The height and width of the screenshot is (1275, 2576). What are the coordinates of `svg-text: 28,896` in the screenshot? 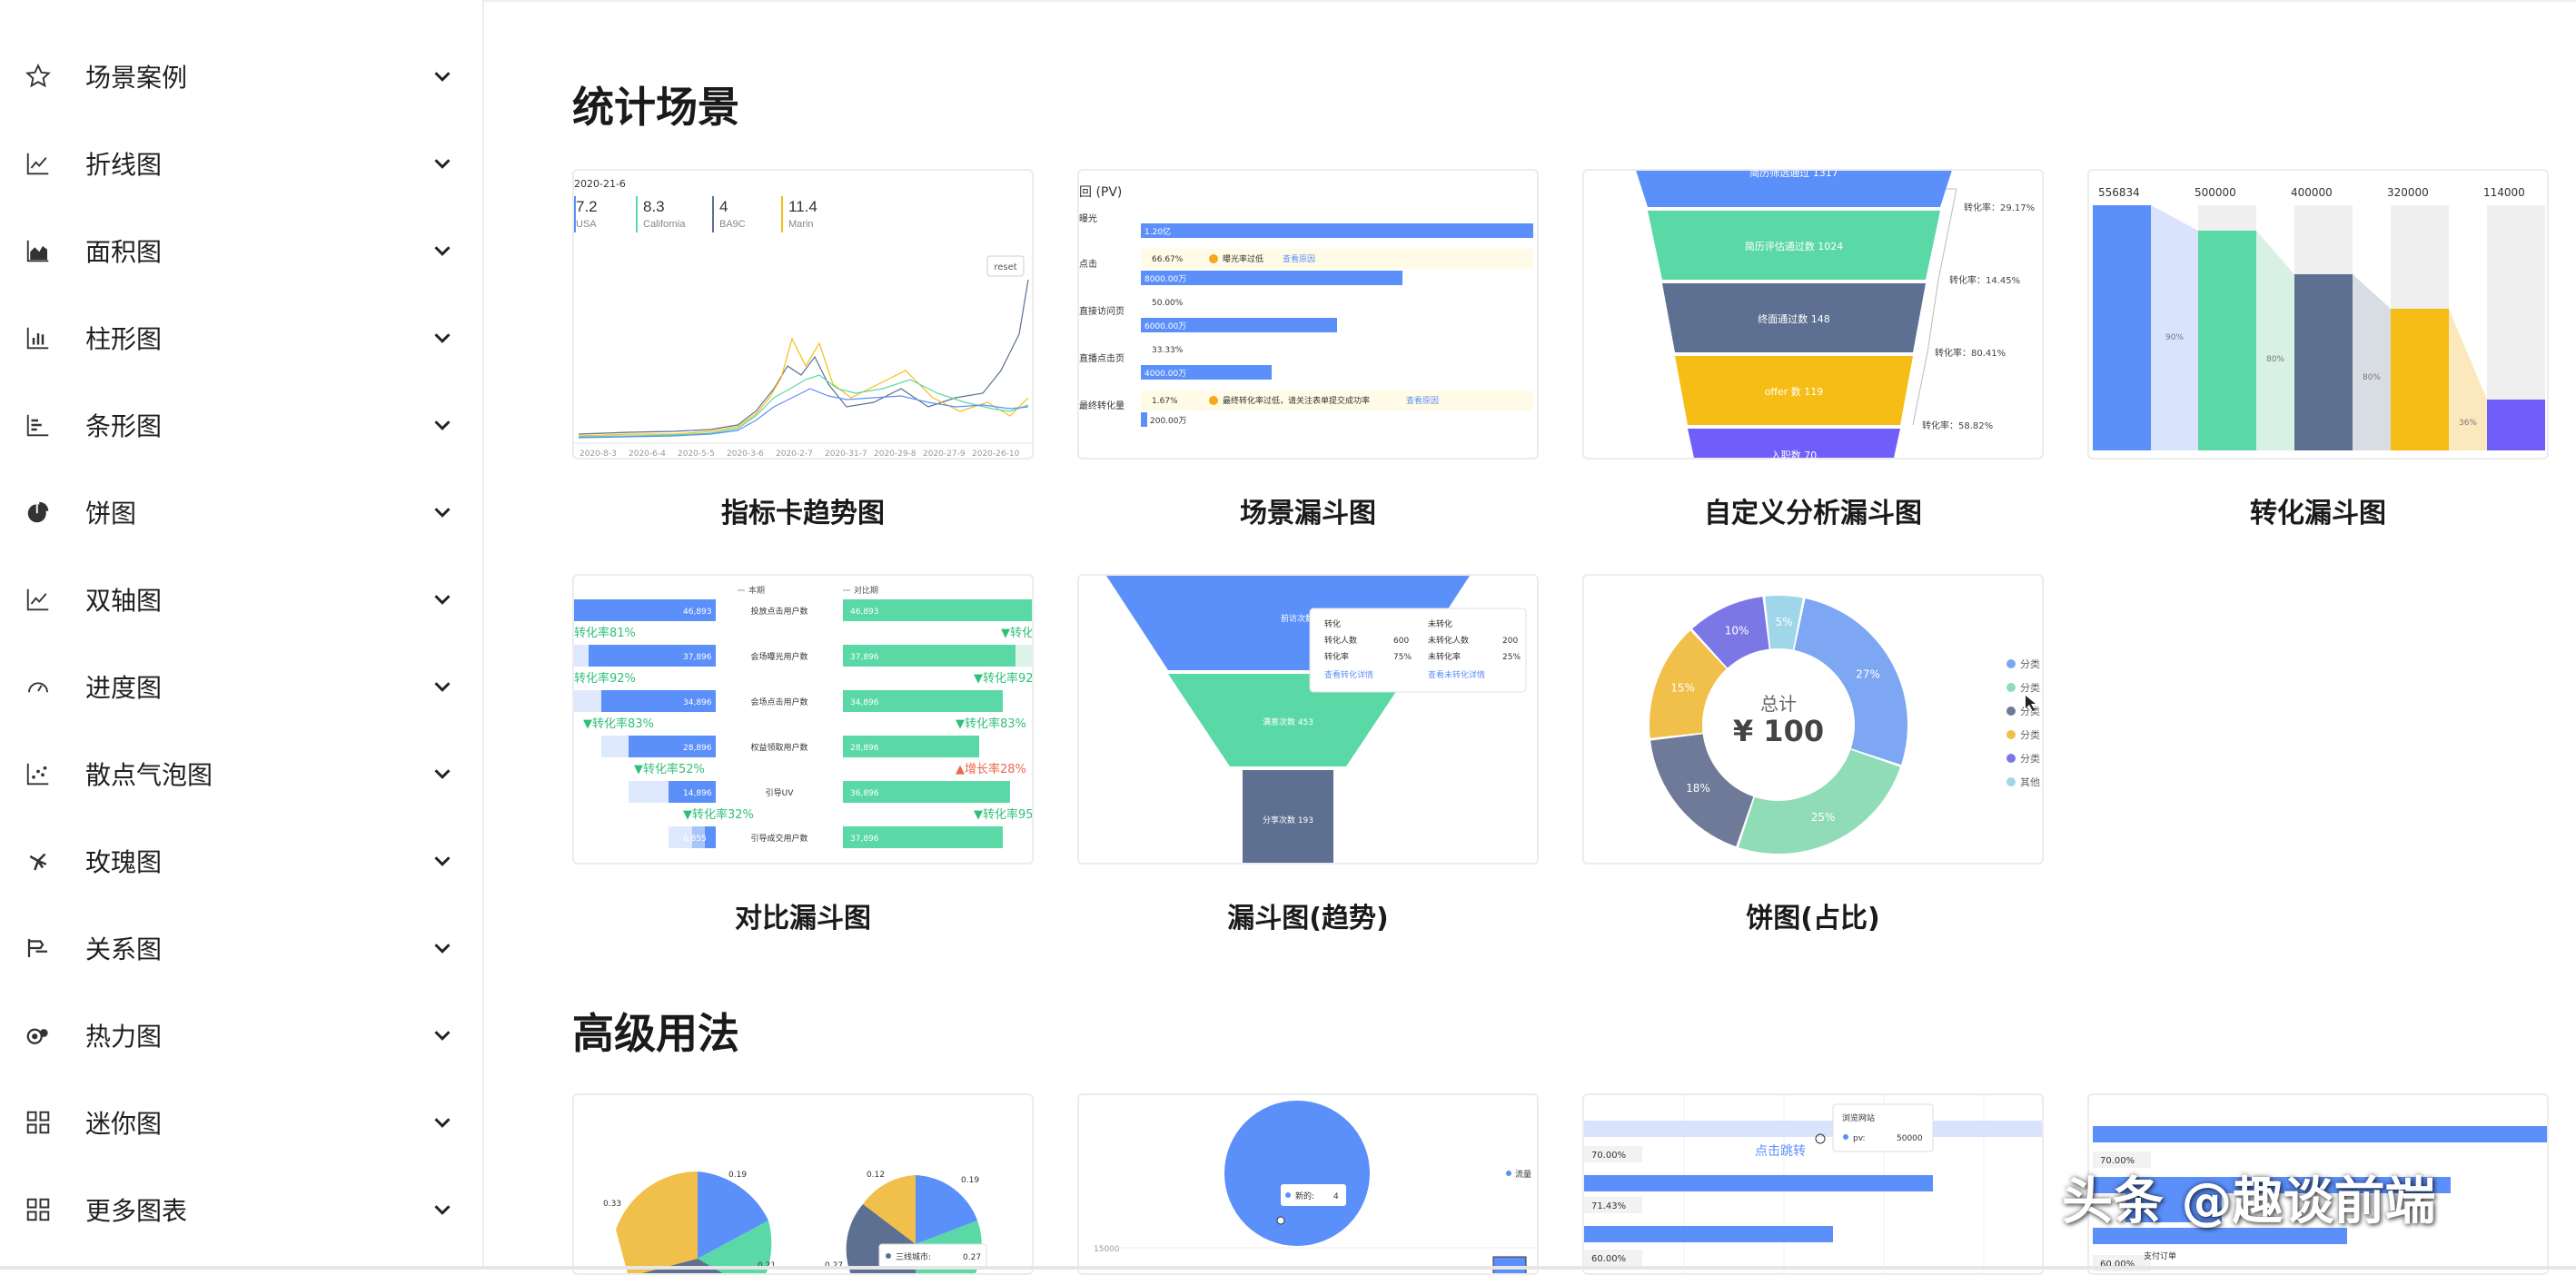 It's located at (864, 748).